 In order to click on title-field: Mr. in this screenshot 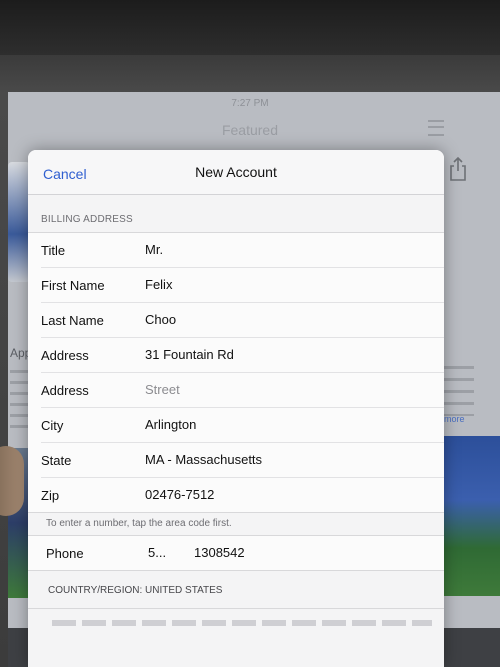, I will do `click(275, 249)`.